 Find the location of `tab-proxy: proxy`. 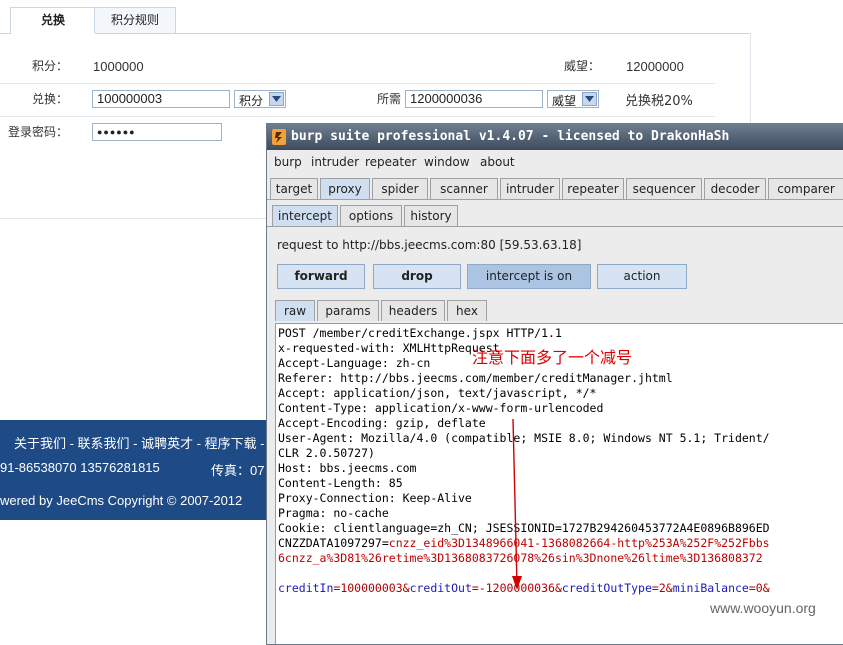

tab-proxy: proxy is located at coordinates (345, 188).